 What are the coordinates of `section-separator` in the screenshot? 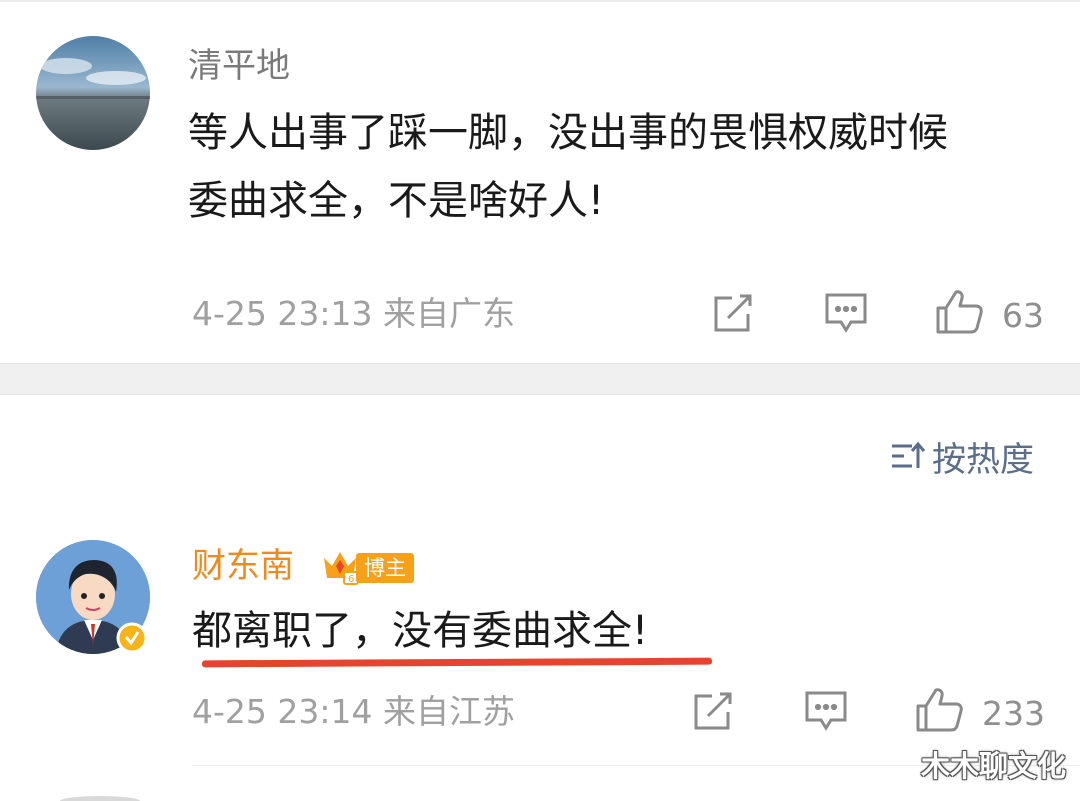 It's located at (540, 379).